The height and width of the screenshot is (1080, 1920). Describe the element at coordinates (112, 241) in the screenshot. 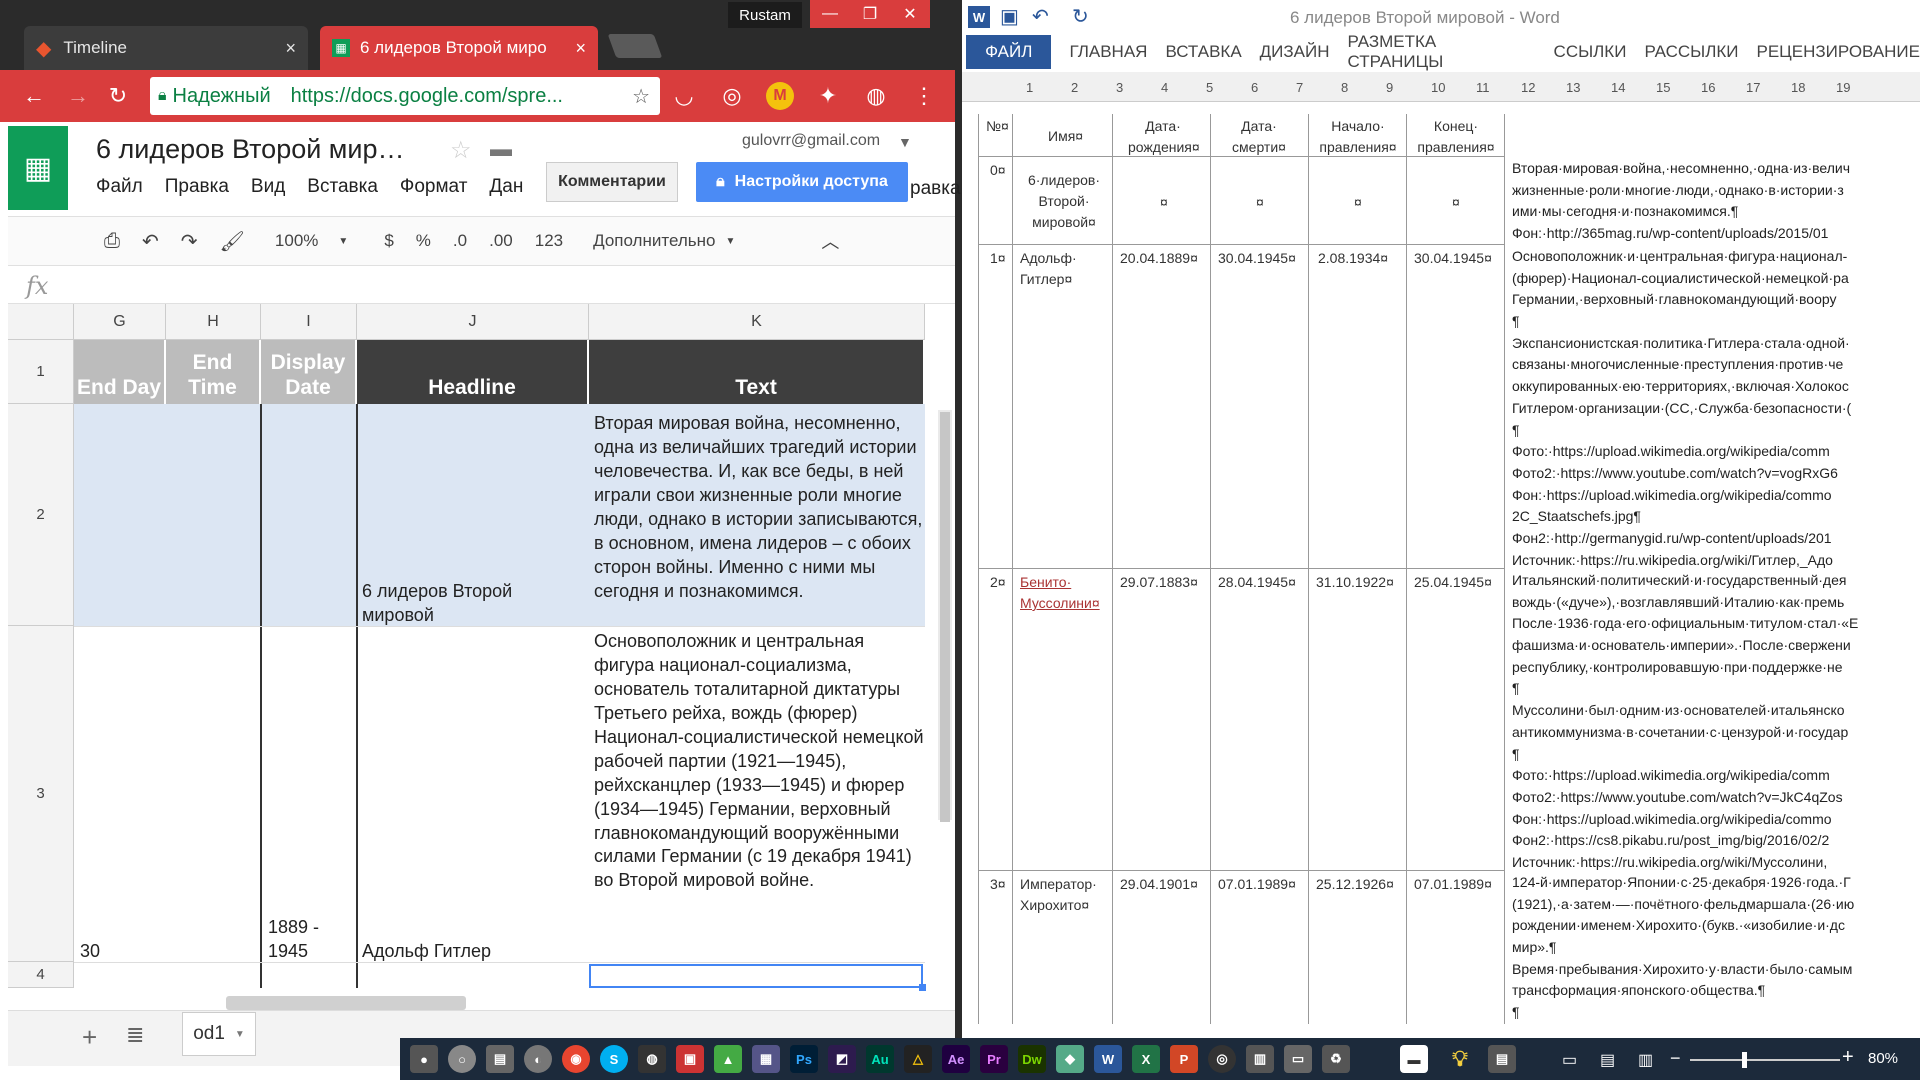

I see `print-icon: ⎙` at that location.